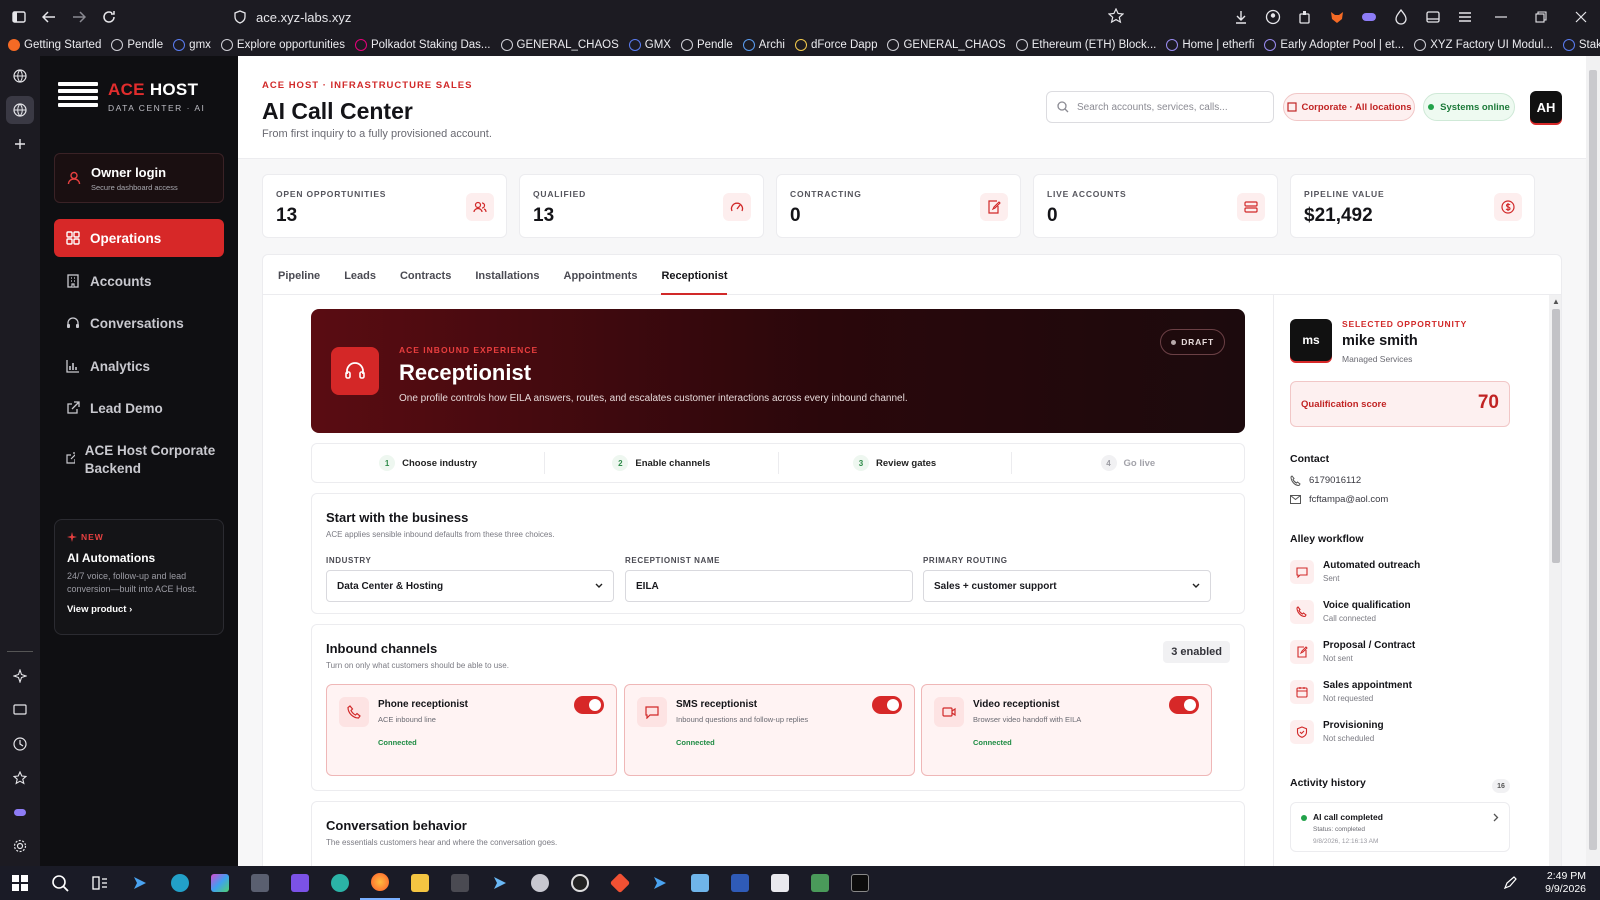  Describe the element at coordinates (20, 846) in the screenshot. I see `settings-icon` at that location.